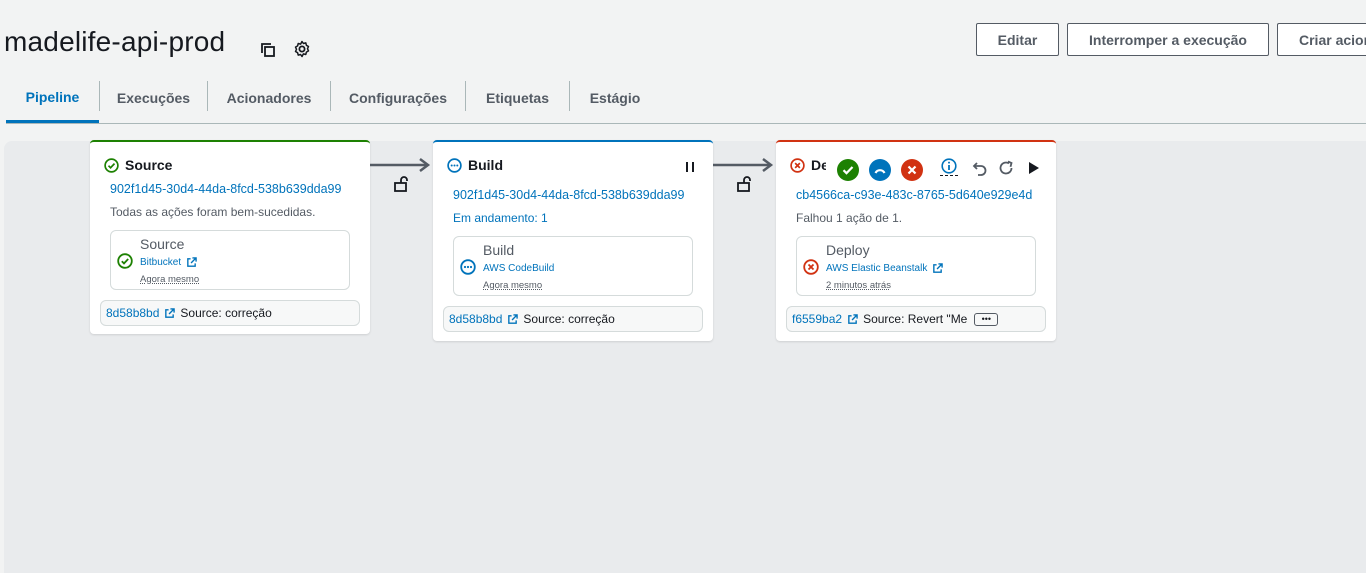 The image size is (1366, 573). Describe the element at coordinates (848, 250) in the screenshot. I see `action-name: Deploy` at that location.